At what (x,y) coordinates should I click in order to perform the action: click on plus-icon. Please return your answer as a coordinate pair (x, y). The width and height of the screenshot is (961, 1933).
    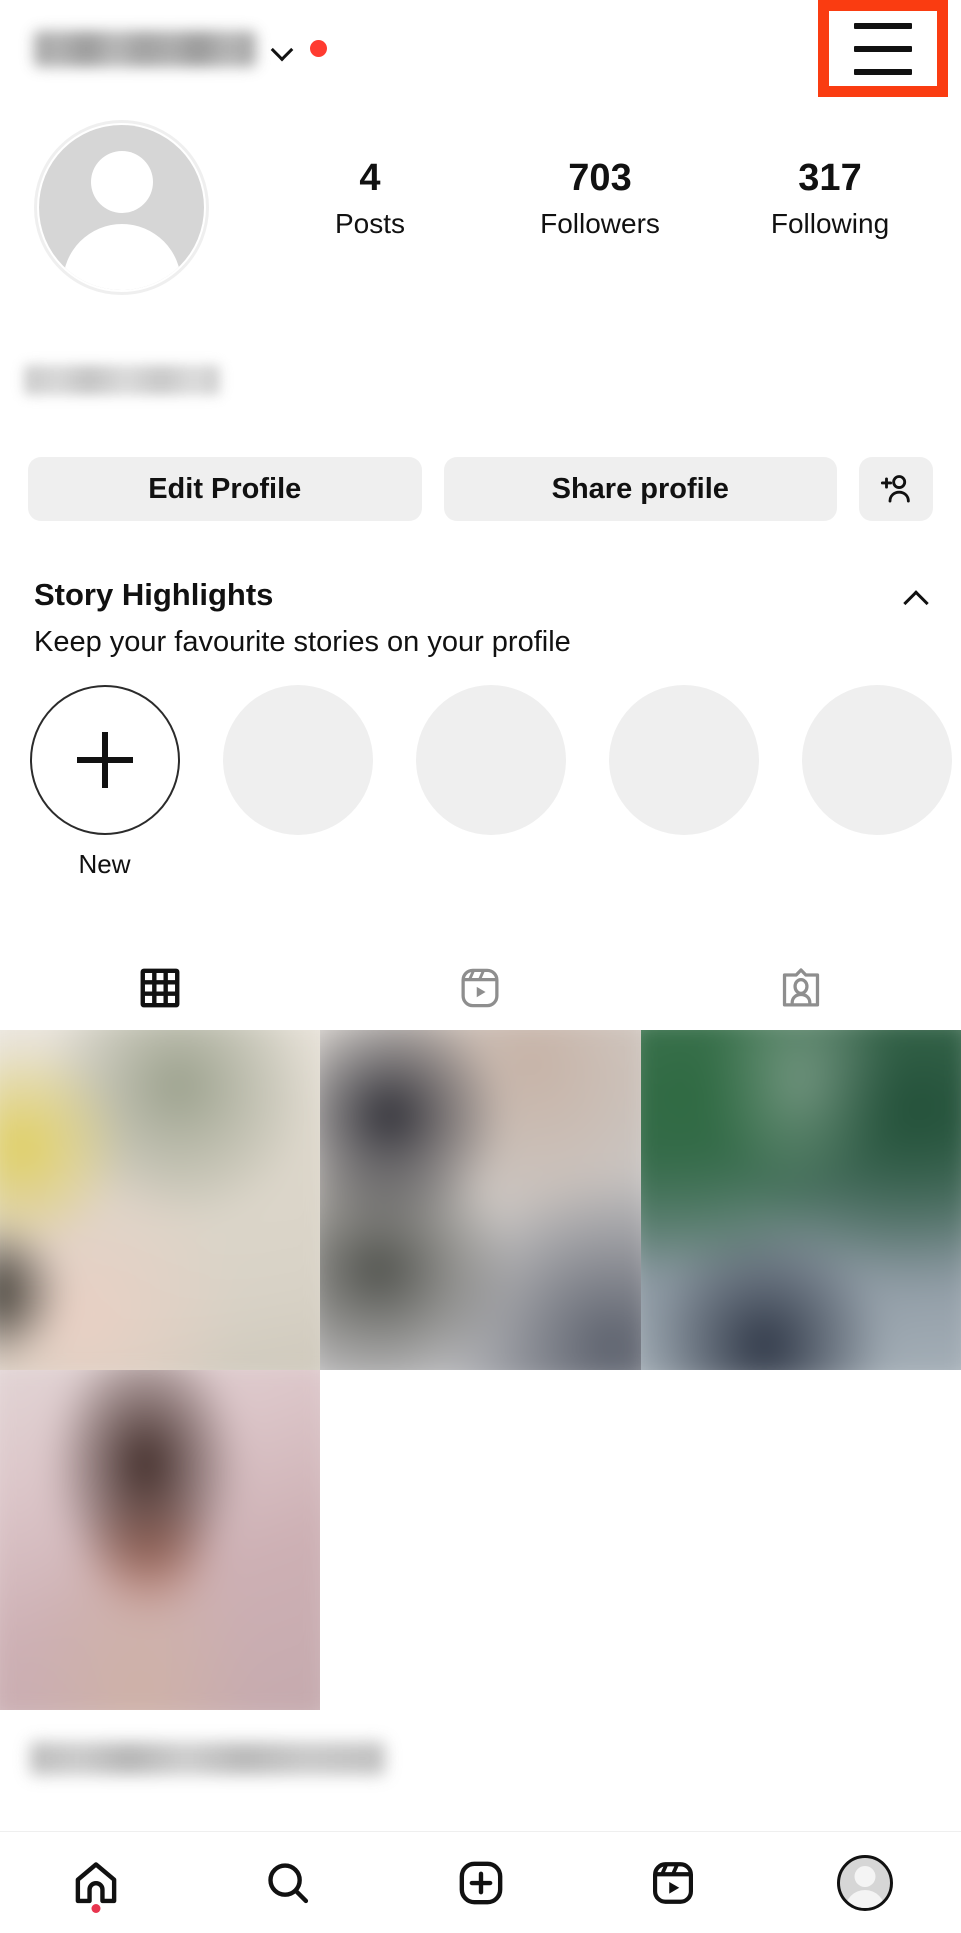
    Looking at the image, I should click on (104, 760).